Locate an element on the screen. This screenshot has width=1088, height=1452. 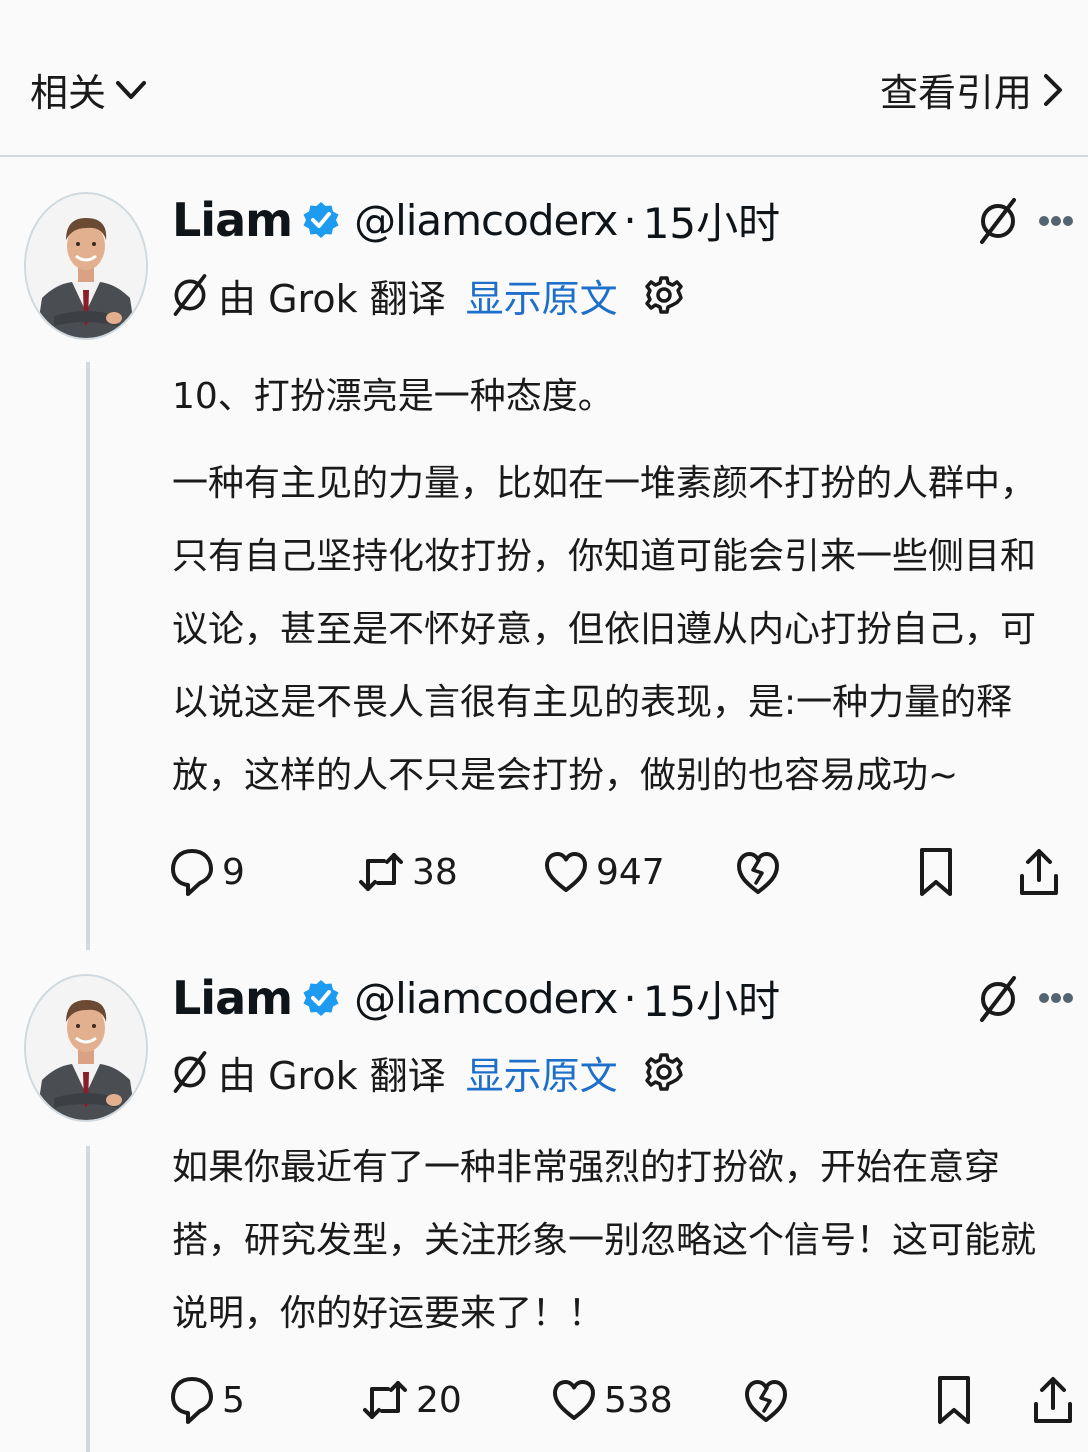
reply-count: 9 is located at coordinates (233, 872).